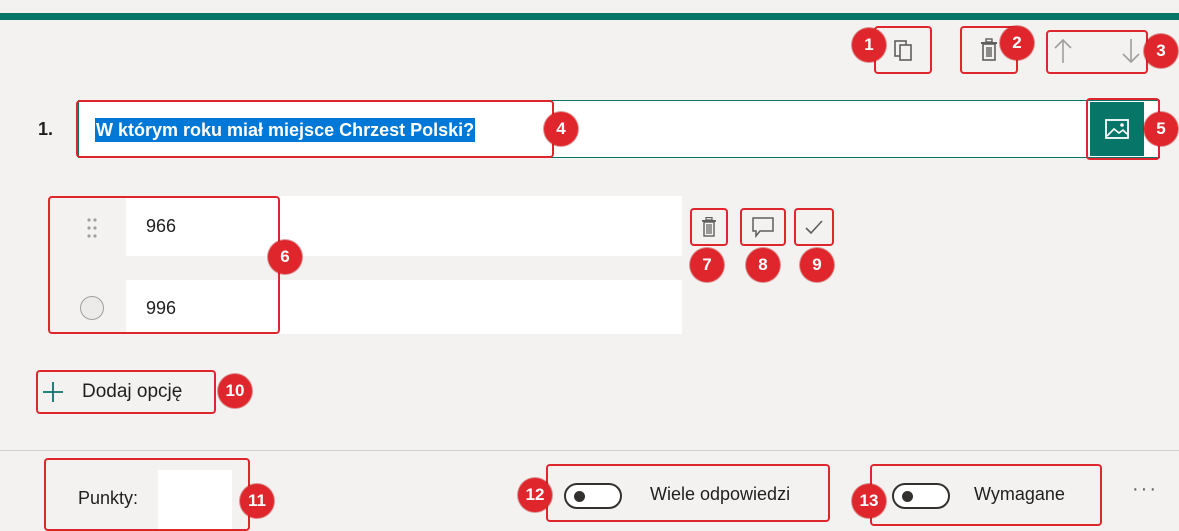 The height and width of the screenshot is (531, 1179). What do you see at coordinates (561, 129) in the screenshot?
I see `annotation-badge: 4` at bounding box center [561, 129].